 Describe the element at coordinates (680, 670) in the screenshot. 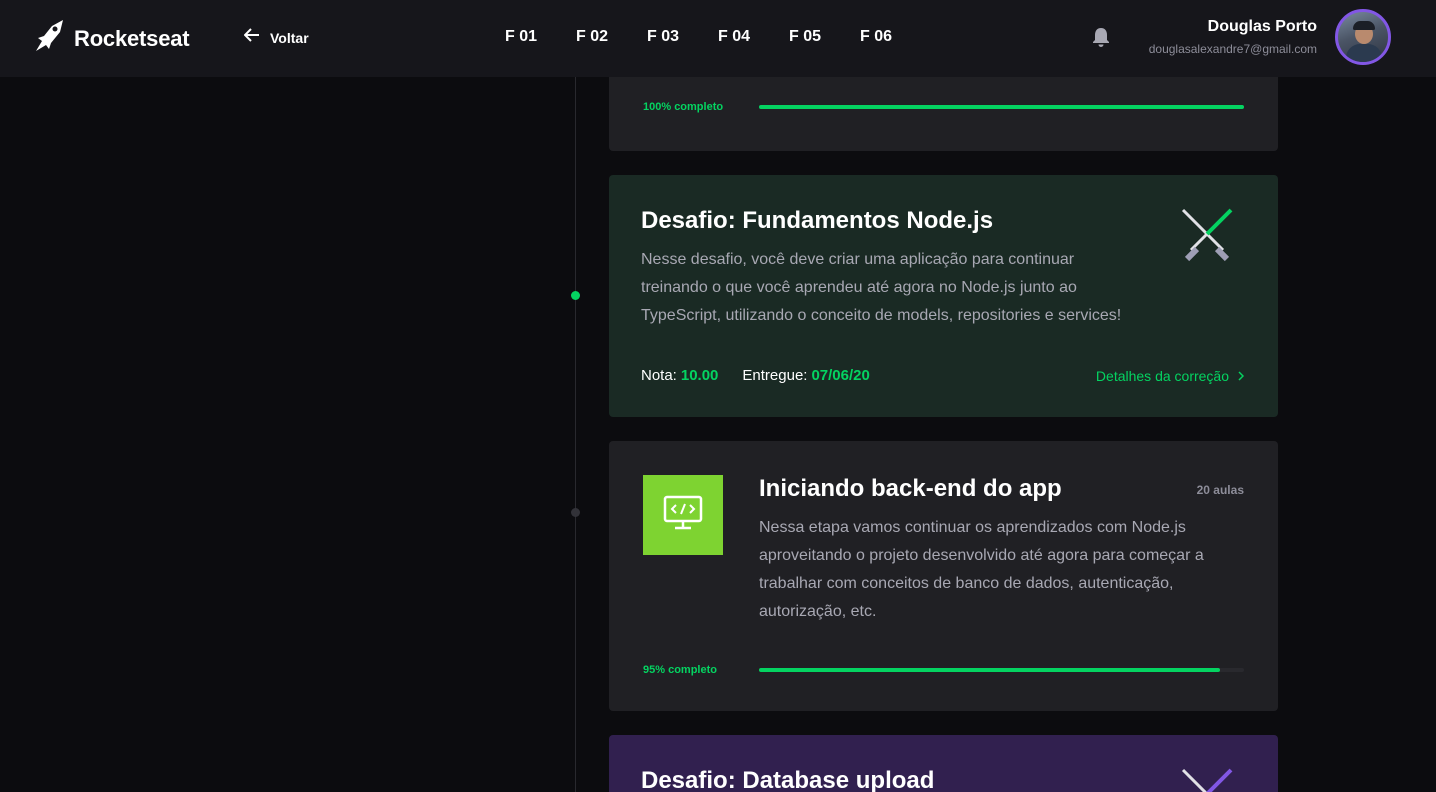

I see `progress-label: 95% completo` at that location.